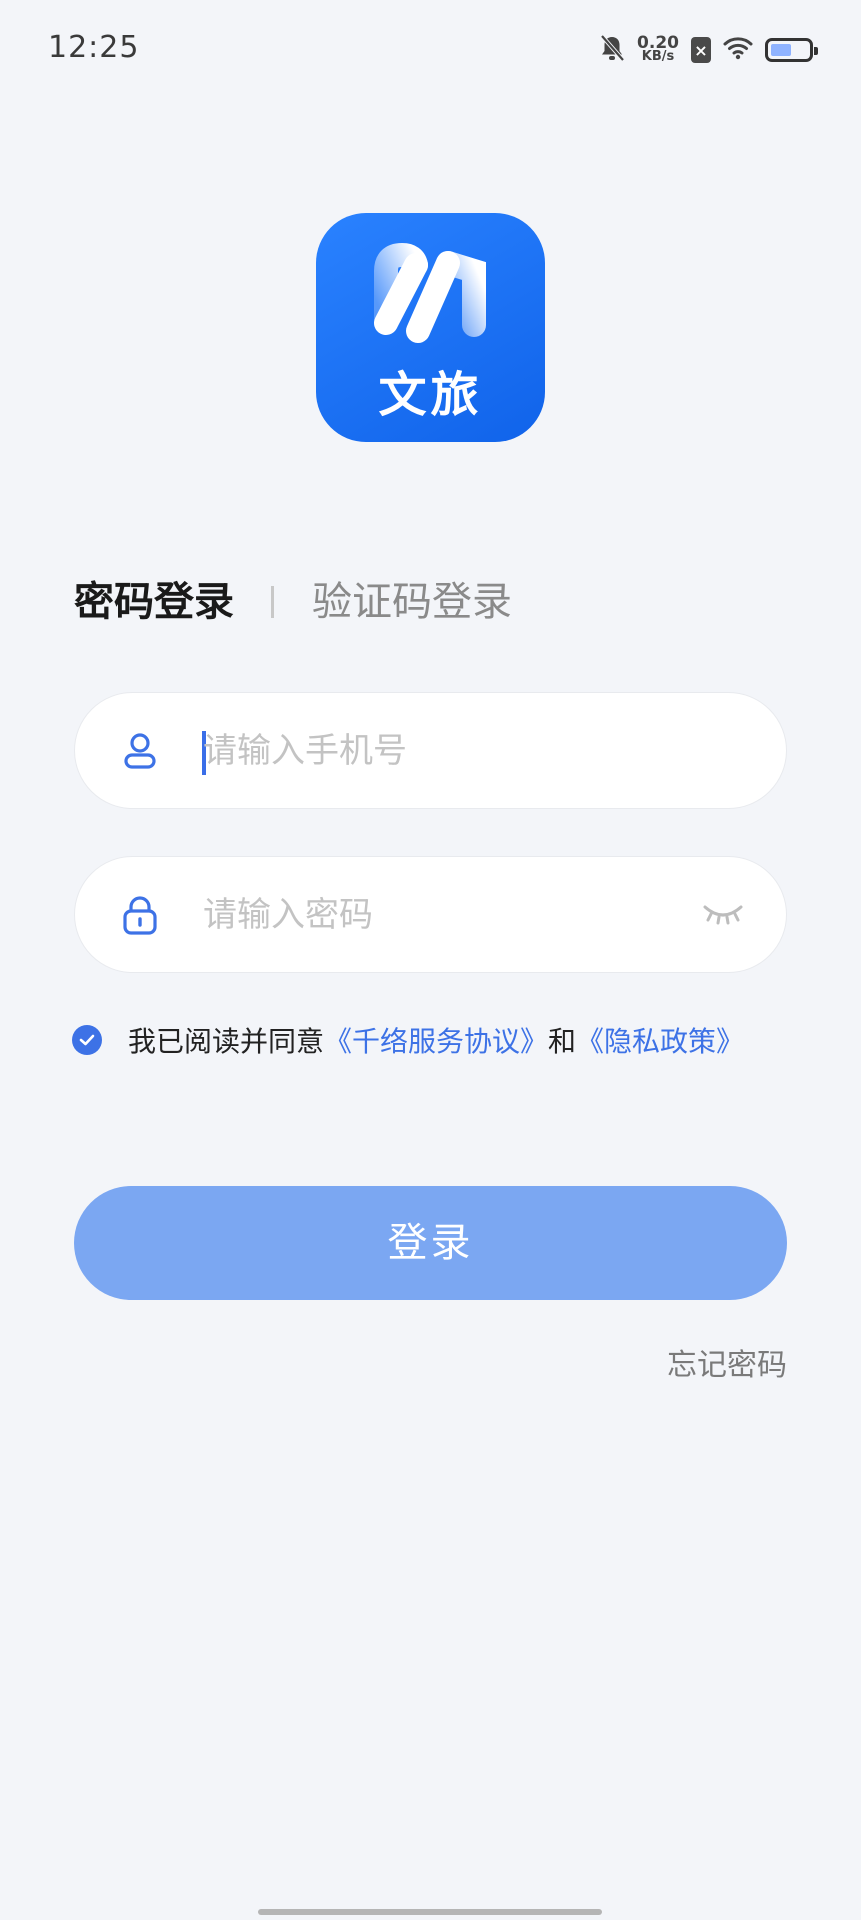 The height and width of the screenshot is (1920, 861). Describe the element at coordinates (723, 914) in the screenshot. I see `eye-closed-icon` at that location.